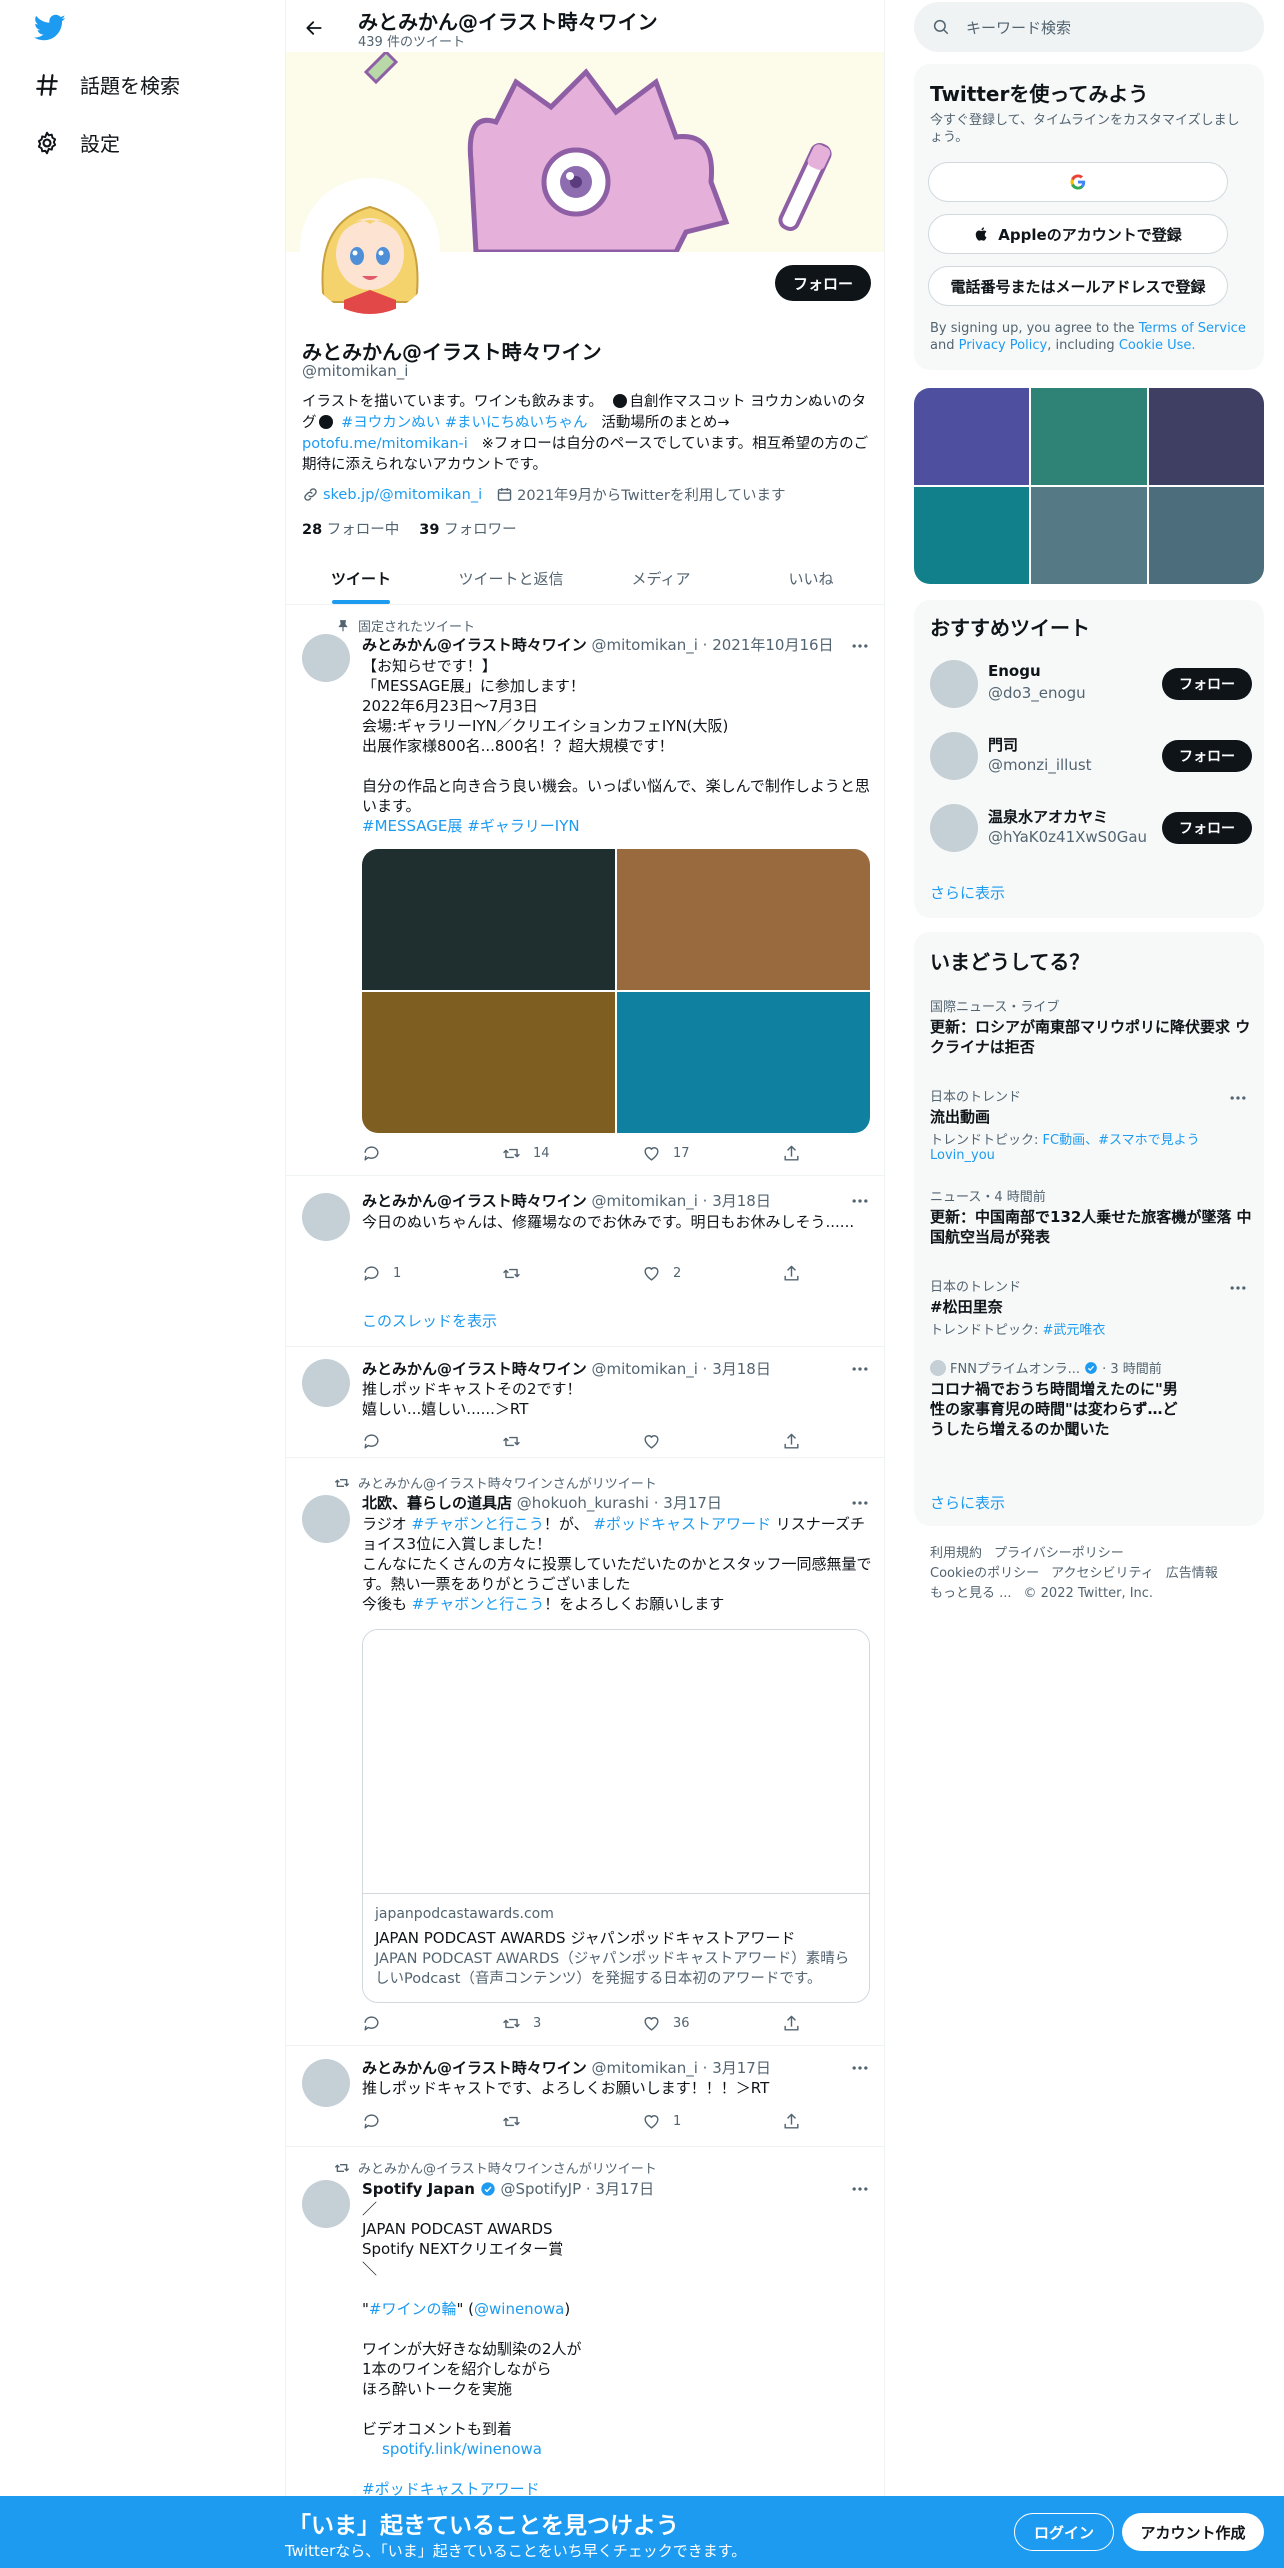 The height and width of the screenshot is (2568, 1284). Describe the element at coordinates (516, 423) in the screenshot. I see `bio-hashtag-2: #まいにちぬいちゃん` at that location.